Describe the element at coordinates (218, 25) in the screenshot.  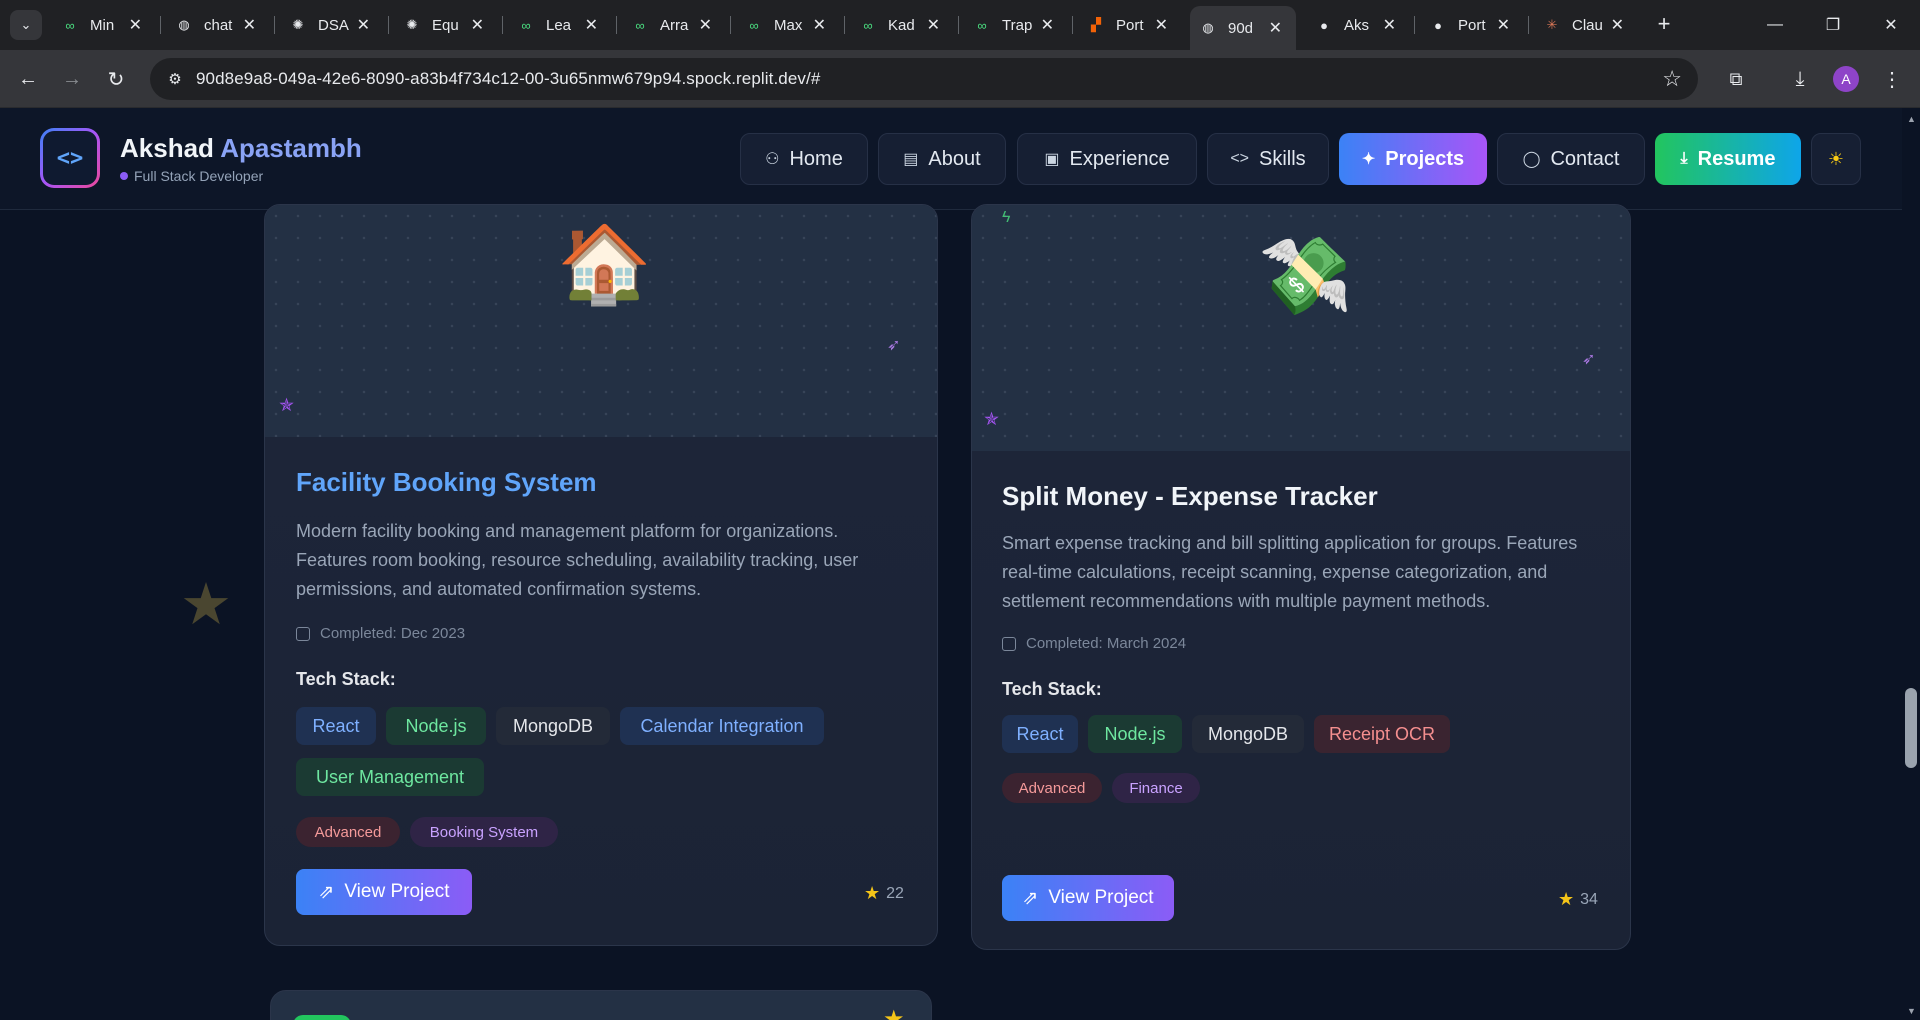
I see `browser-tab: ◍ chat ✕` at that location.